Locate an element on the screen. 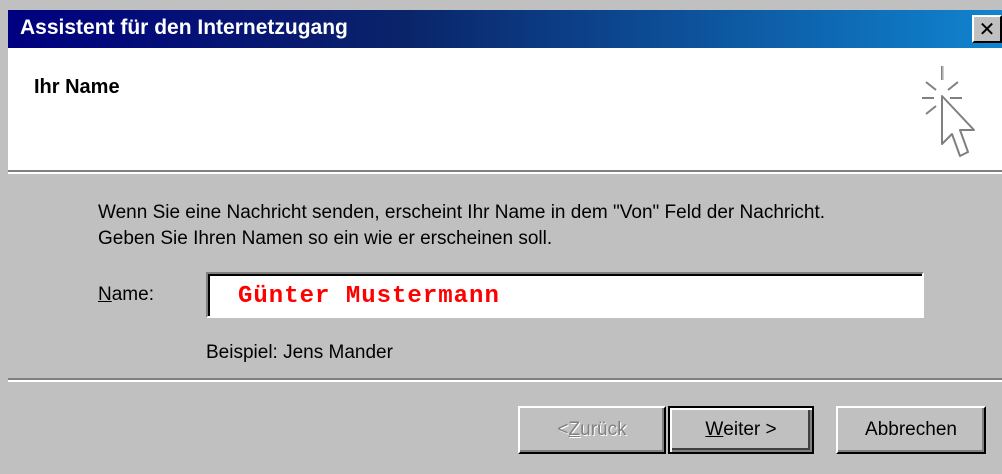  close-button: ✕ is located at coordinates (987, 29).